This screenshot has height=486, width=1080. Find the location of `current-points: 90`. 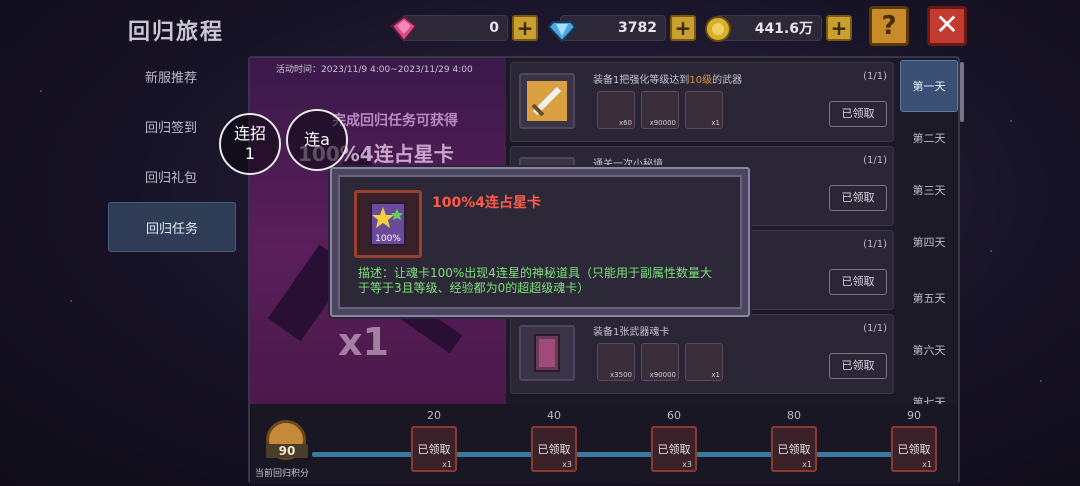

current-points: 90 is located at coordinates (287, 451).